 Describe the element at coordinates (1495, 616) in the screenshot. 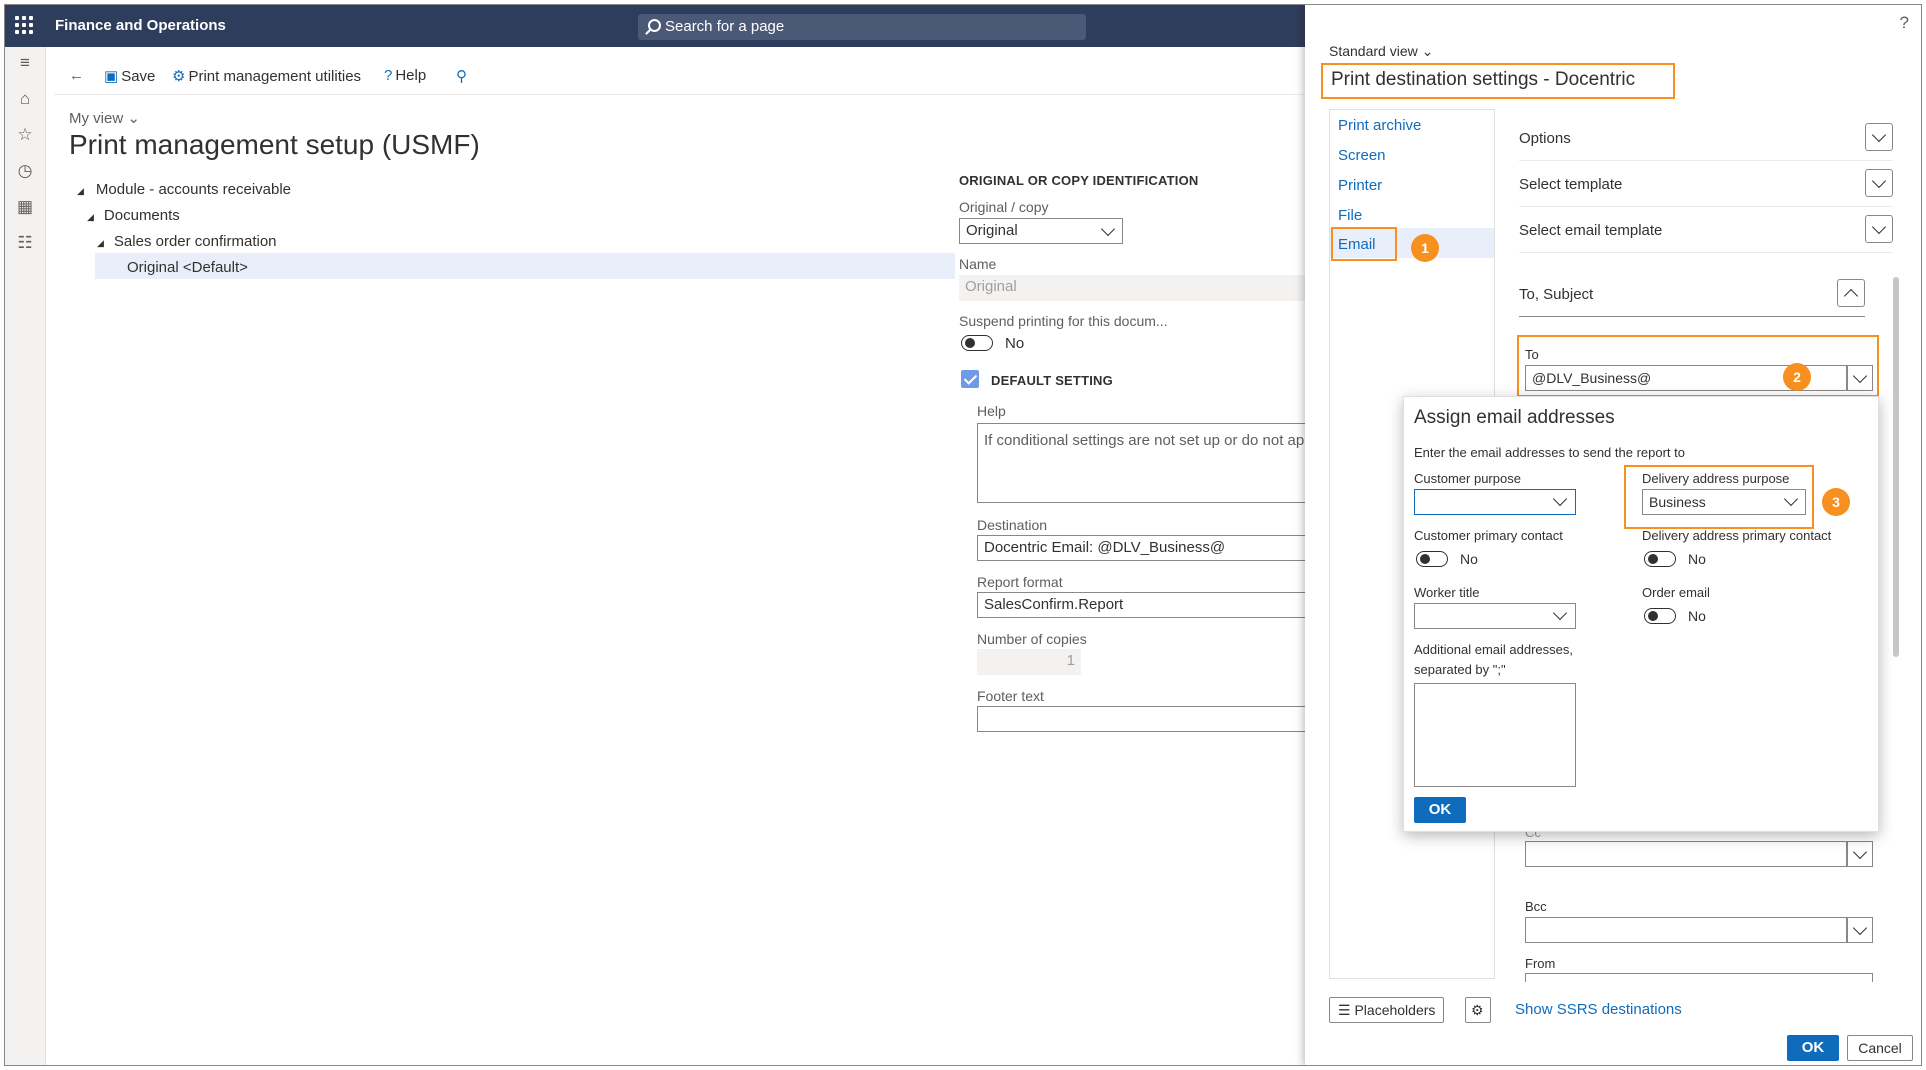

I see `worker-title-select` at that location.